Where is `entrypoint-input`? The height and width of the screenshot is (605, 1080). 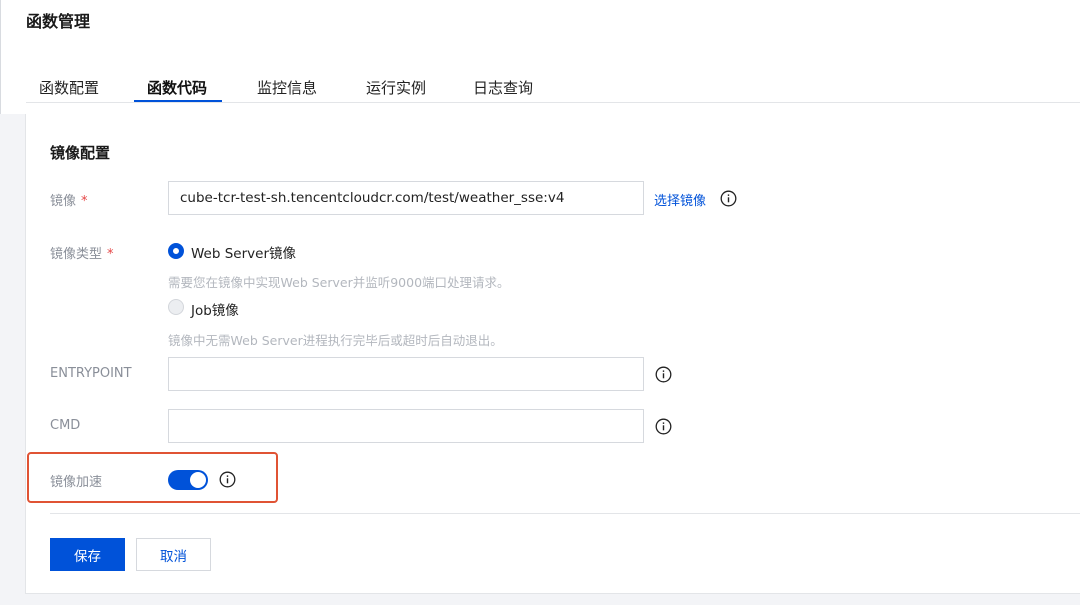 entrypoint-input is located at coordinates (406, 374).